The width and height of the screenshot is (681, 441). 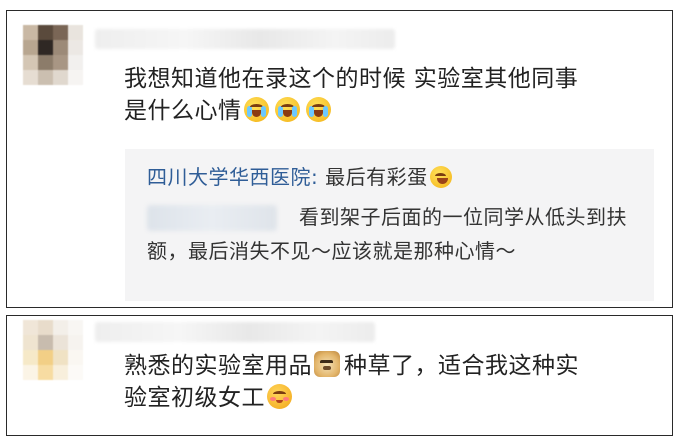 I want to click on comment-line-1a: 熟悉的实验室用品, so click(x=218, y=366).